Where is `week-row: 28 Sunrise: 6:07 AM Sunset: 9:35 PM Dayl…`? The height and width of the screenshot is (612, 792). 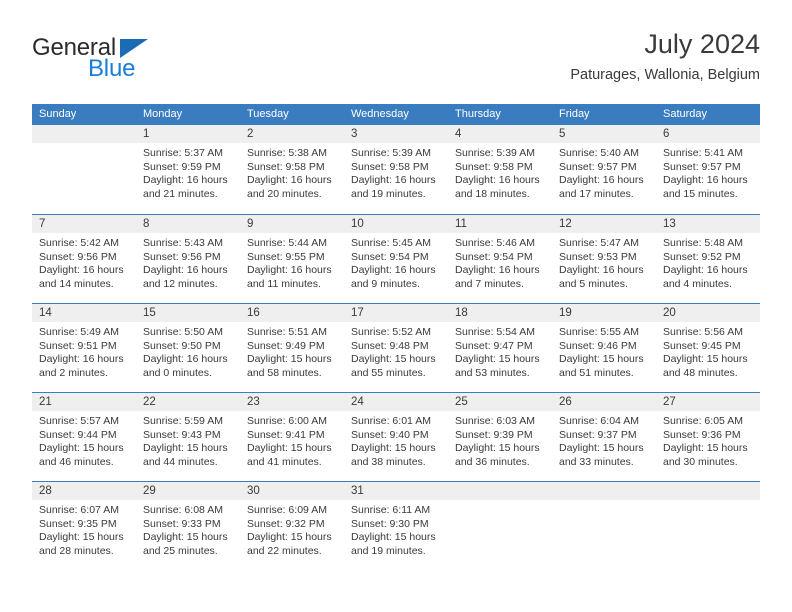 week-row: 28 Sunrise: 6:07 AM Sunset: 9:35 PM Dayl… is located at coordinates (396, 525).